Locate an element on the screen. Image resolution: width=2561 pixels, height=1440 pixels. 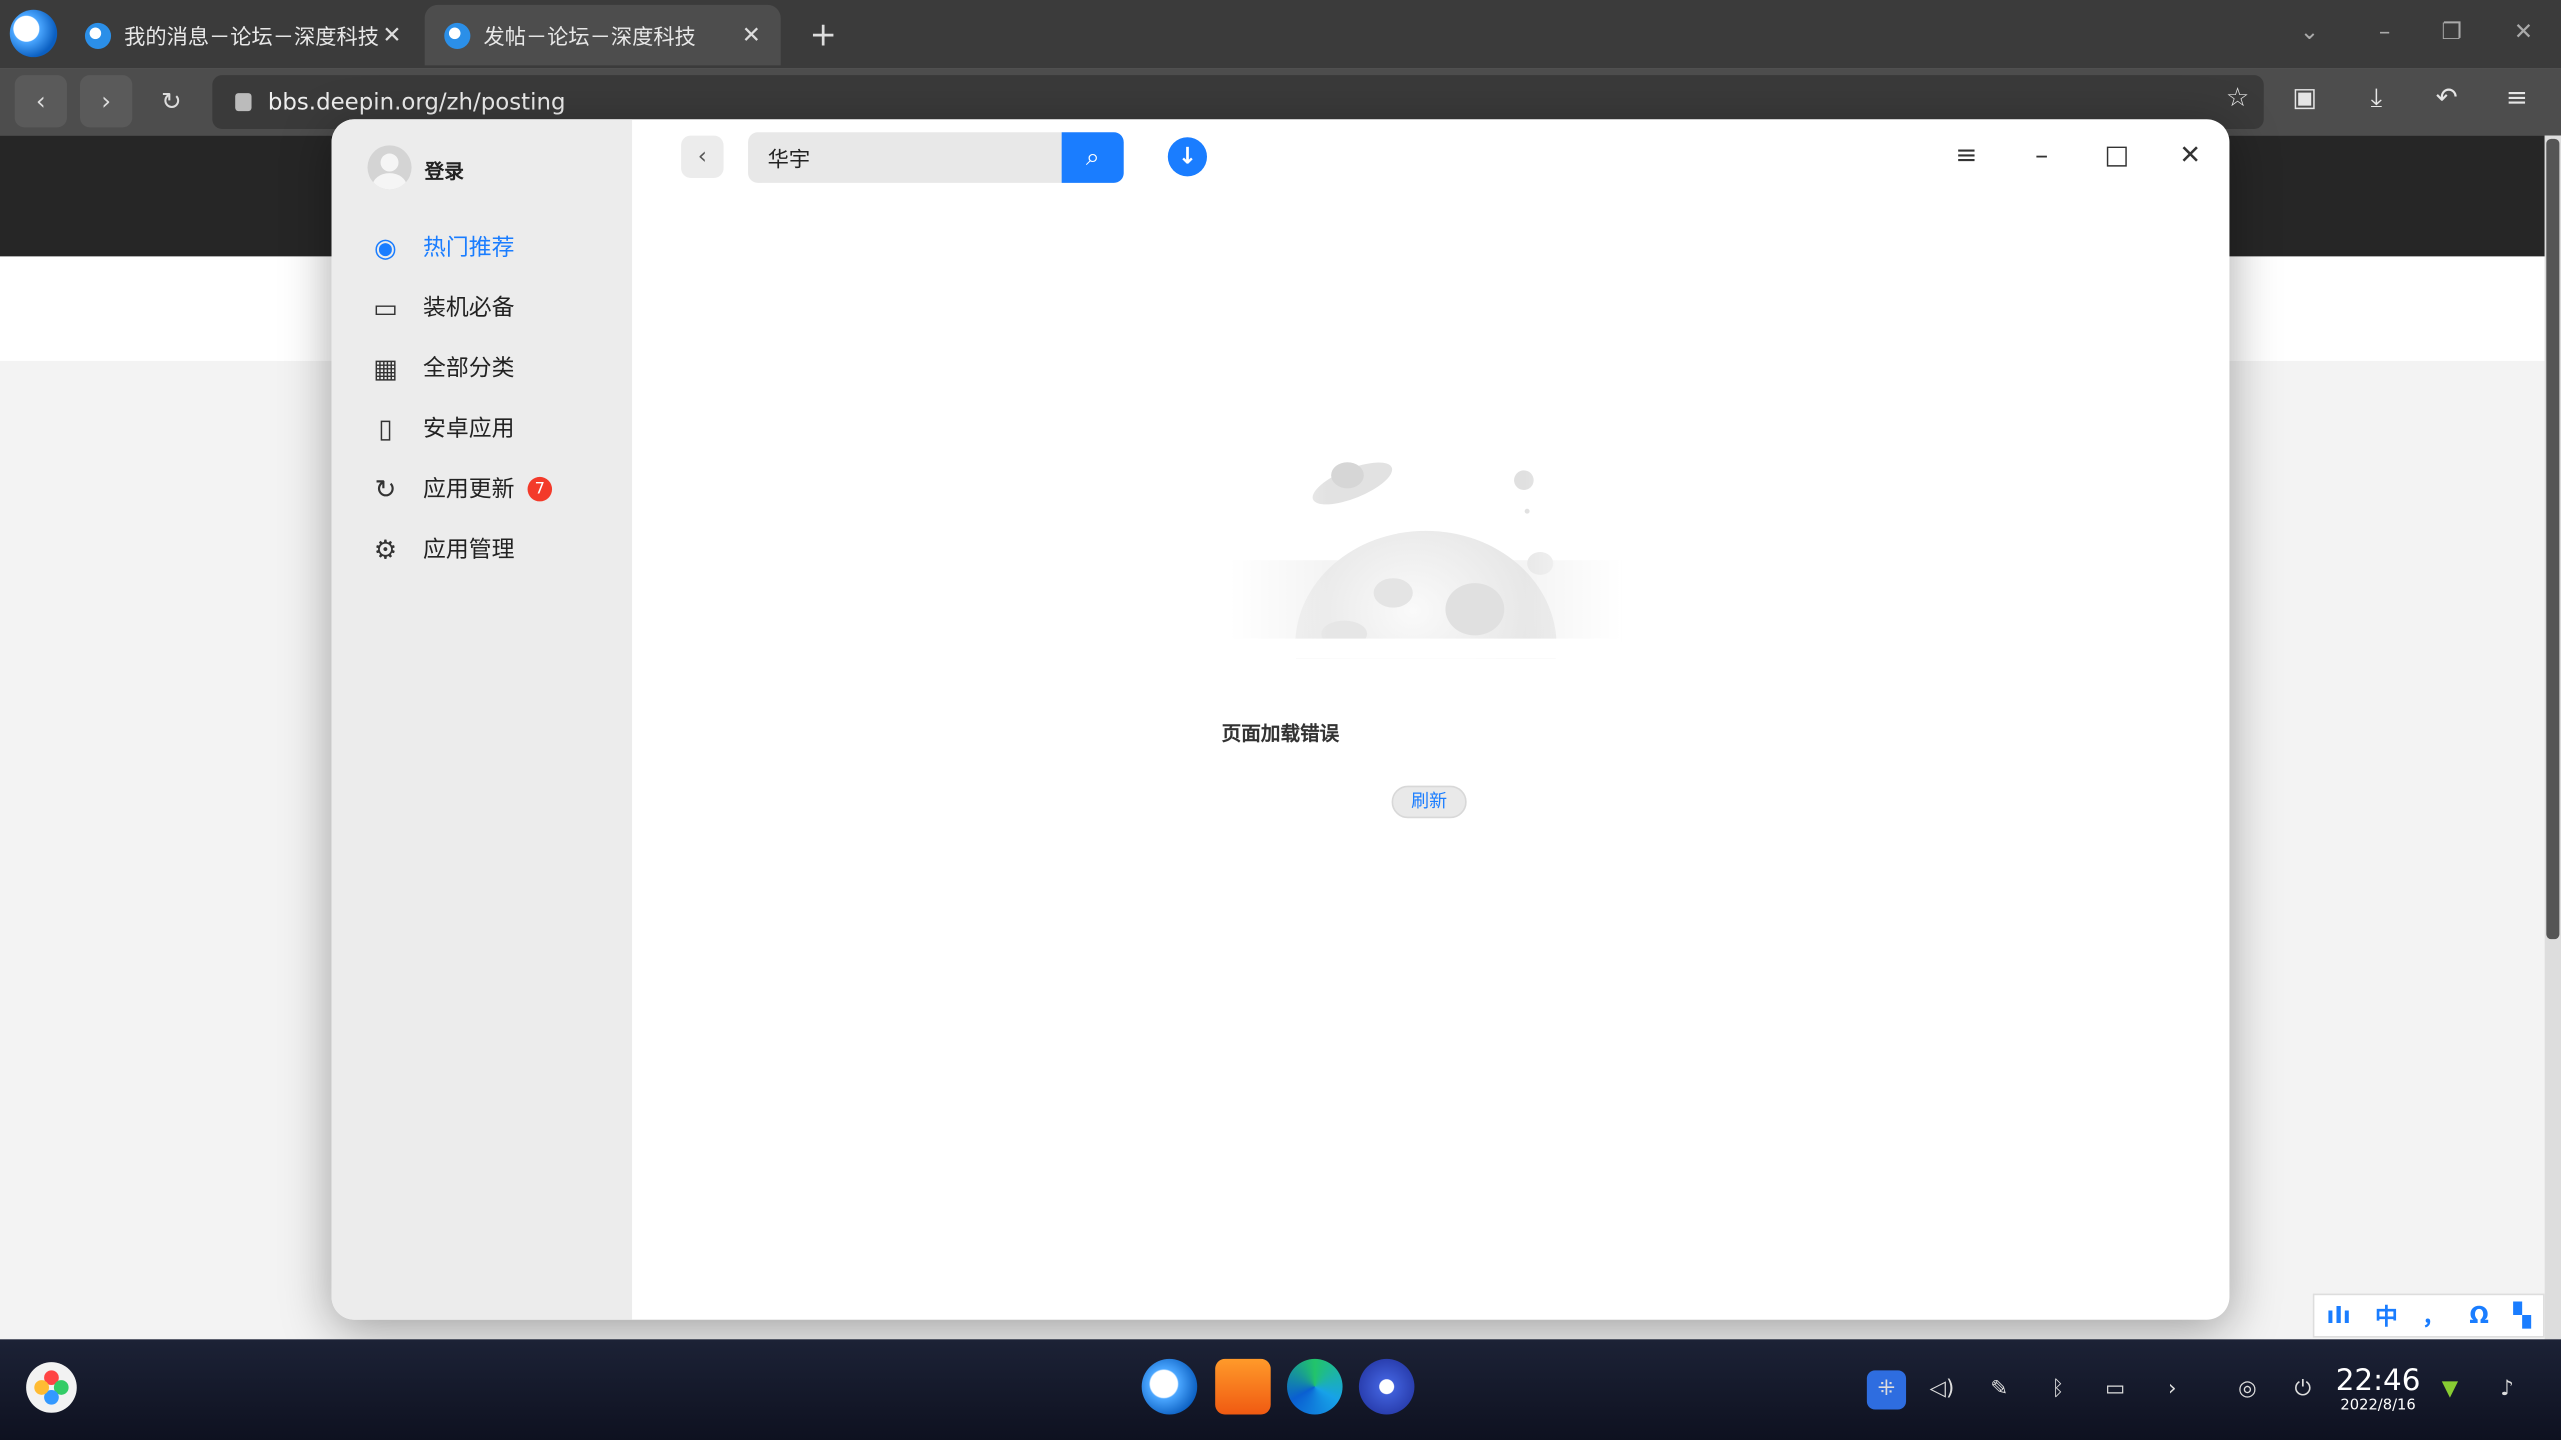
lock-icon is located at coordinates (243, 102).